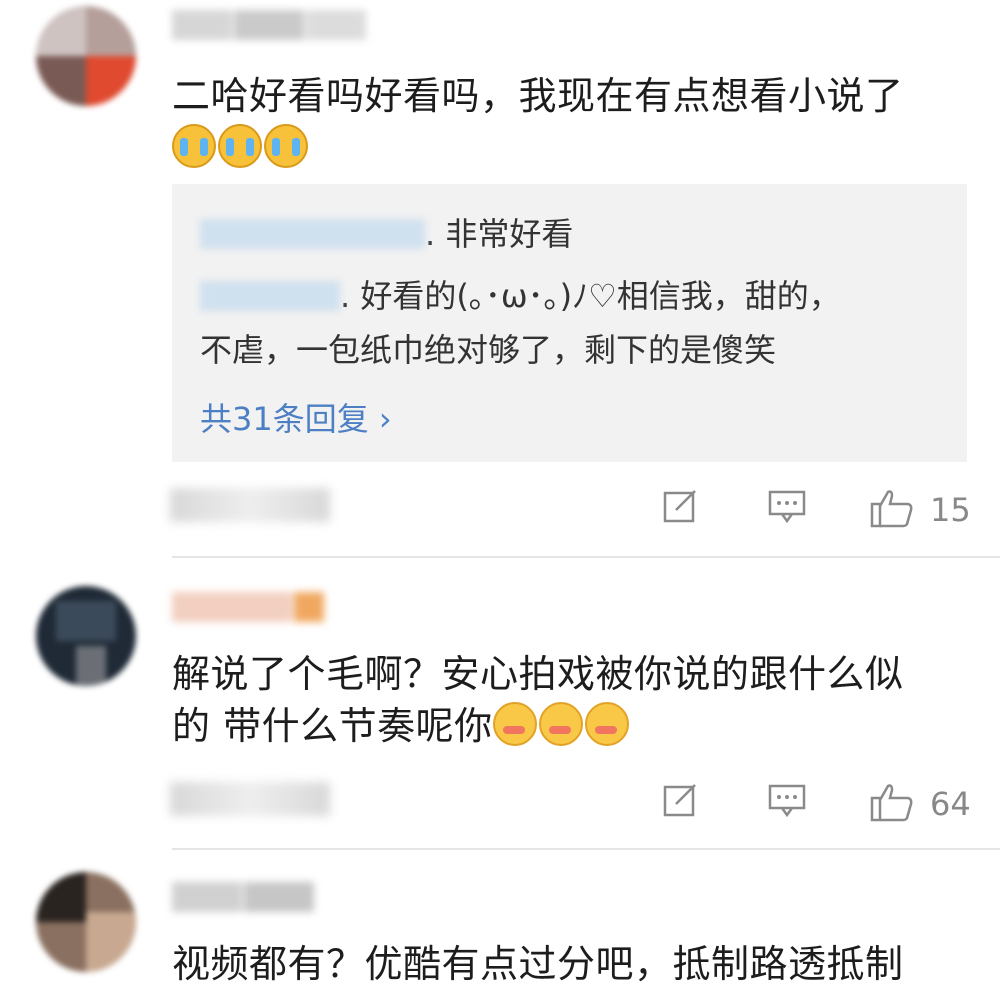 The width and height of the screenshot is (1000, 995). What do you see at coordinates (538, 700) in the screenshot?
I see `comment-text: 解说了个毛啊？安心拍戏被你说的跟什么似 的 带什么节奏呢你` at bounding box center [538, 700].